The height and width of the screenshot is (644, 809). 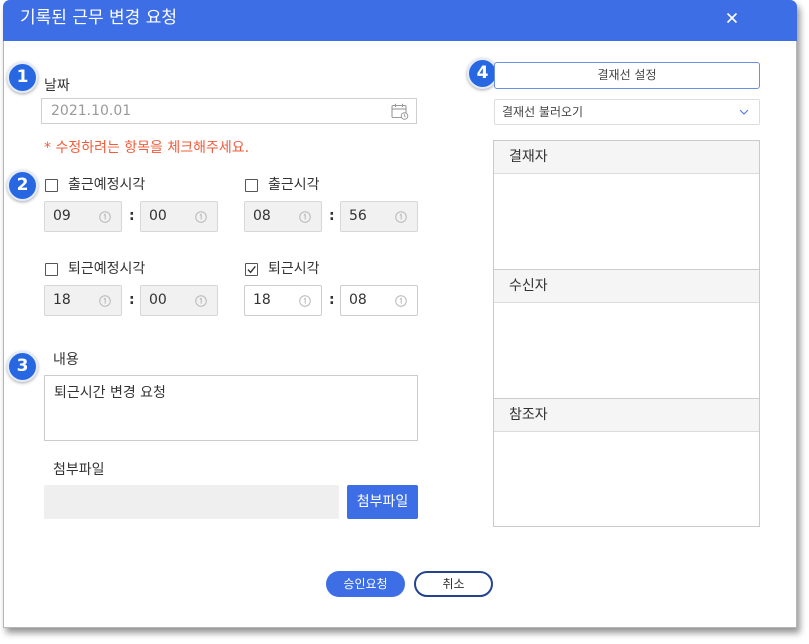 I want to click on actual-out-label: 퇴근시각, so click(x=294, y=269).